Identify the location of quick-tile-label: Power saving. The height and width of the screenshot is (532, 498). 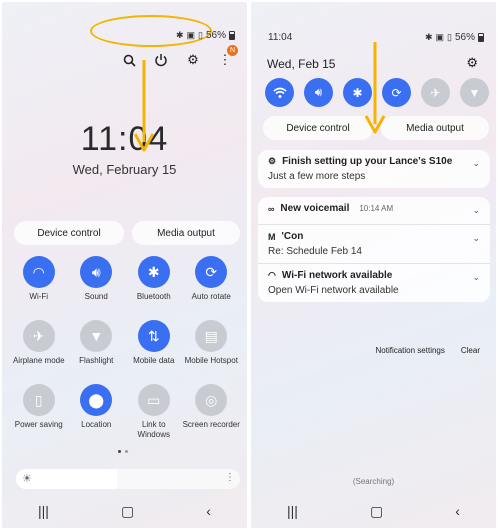
(38, 424).